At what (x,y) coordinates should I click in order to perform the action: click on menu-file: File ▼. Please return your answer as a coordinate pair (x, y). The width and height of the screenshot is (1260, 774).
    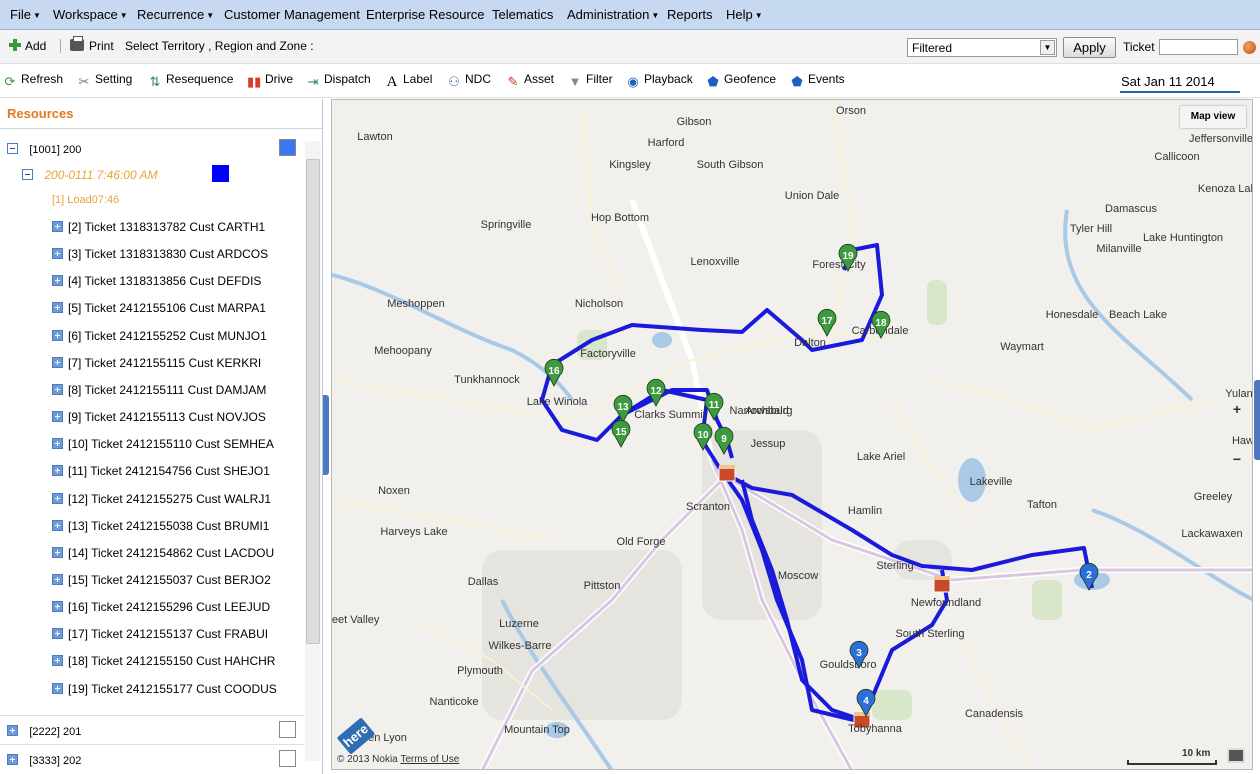
    Looking at the image, I should click on (25, 14).